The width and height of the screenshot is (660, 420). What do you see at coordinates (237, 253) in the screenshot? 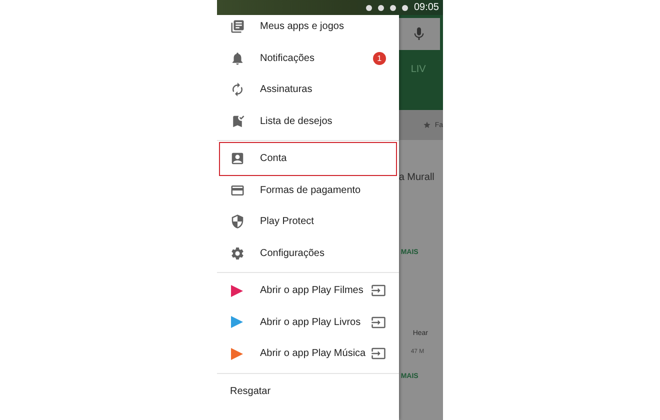
I see `settings-icon` at bounding box center [237, 253].